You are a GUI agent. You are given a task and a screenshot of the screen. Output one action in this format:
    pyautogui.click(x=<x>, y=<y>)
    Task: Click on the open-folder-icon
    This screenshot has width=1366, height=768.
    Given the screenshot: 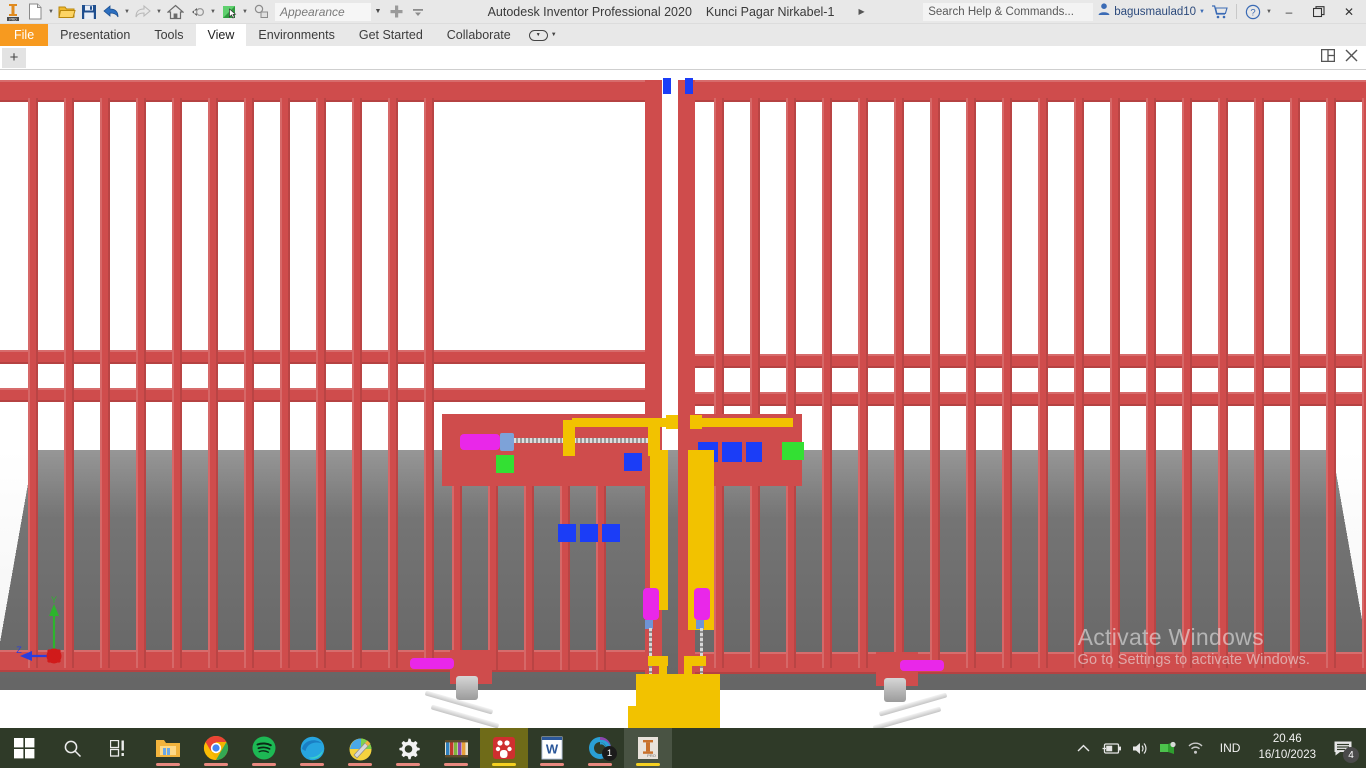 What is the action you would take?
    pyautogui.click(x=67, y=12)
    